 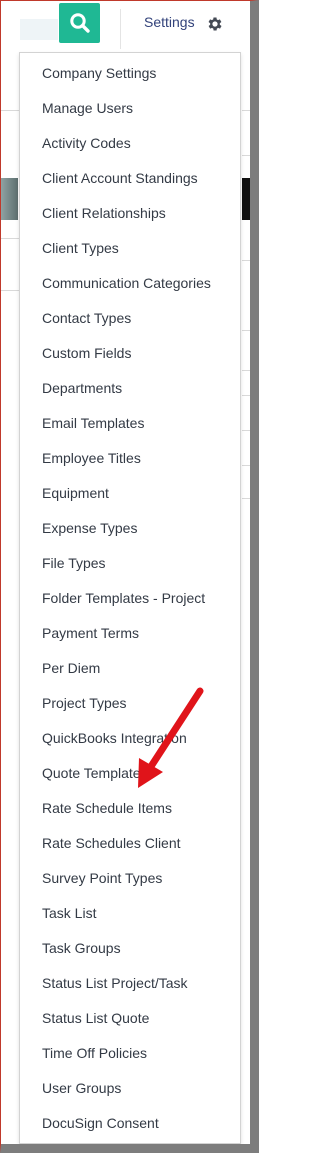 I want to click on gear-icon, so click(x=215, y=24).